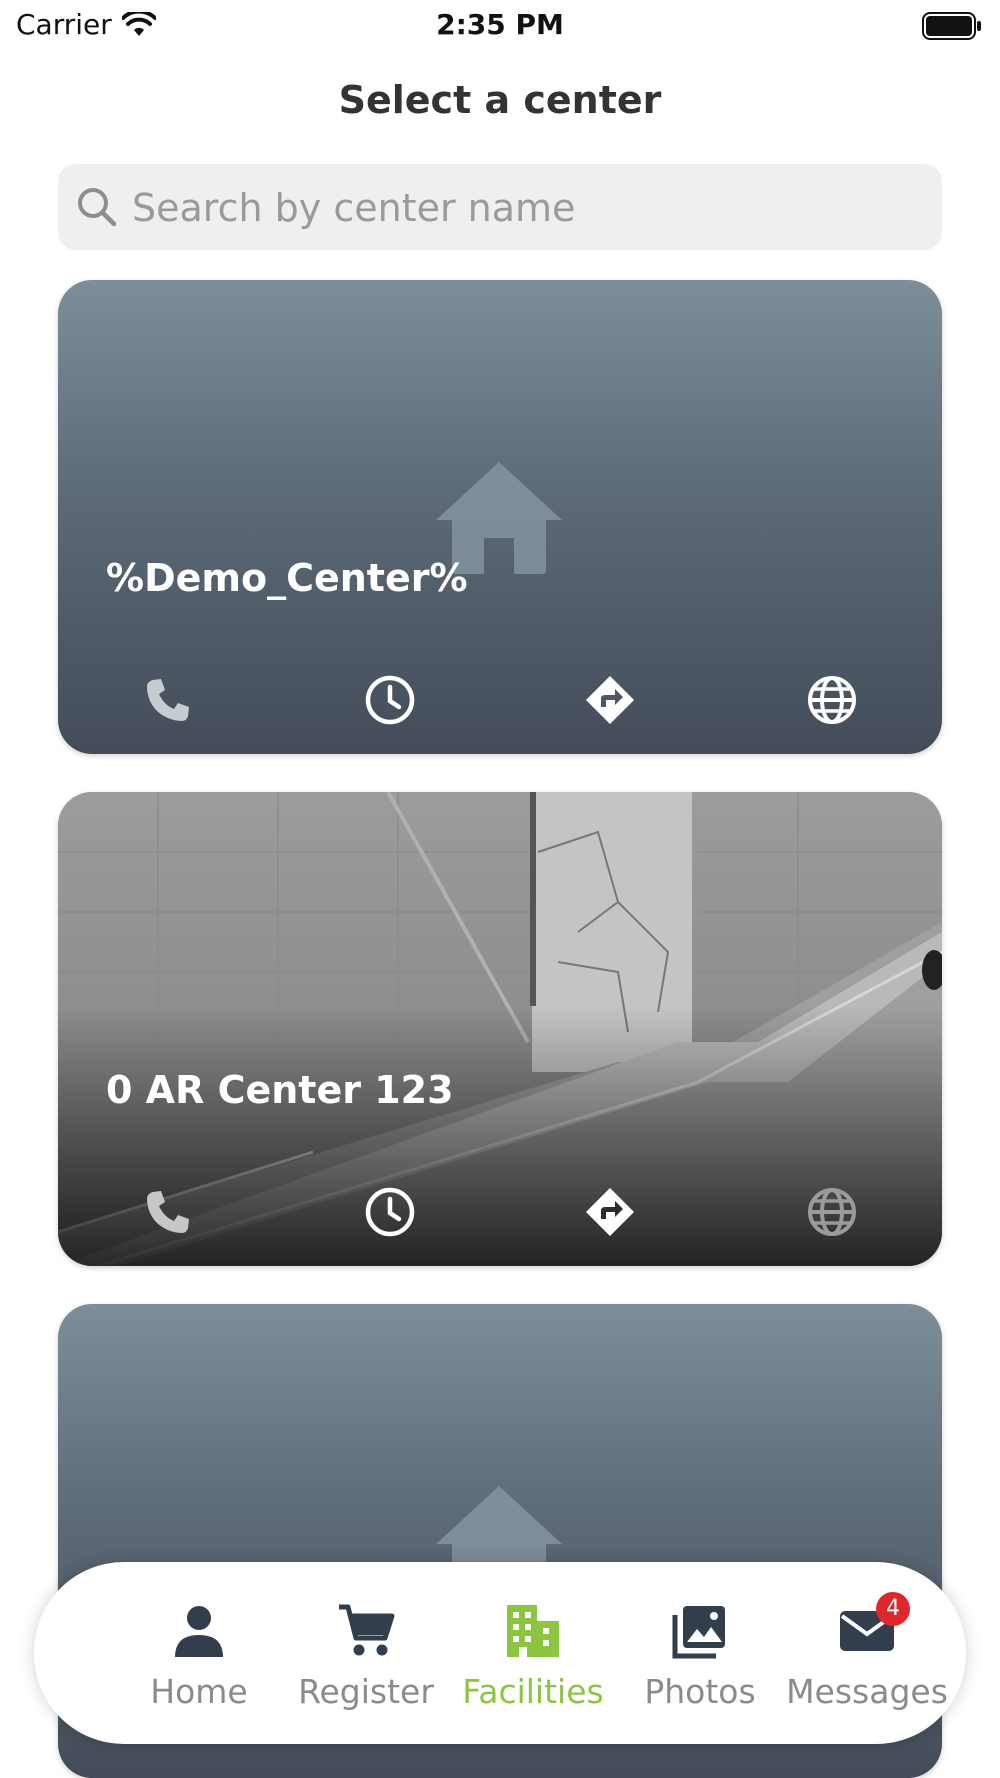 This screenshot has width=1000, height=1778. Describe the element at coordinates (867, 1631) in the screenshot. I see `mail-icon` at that location.